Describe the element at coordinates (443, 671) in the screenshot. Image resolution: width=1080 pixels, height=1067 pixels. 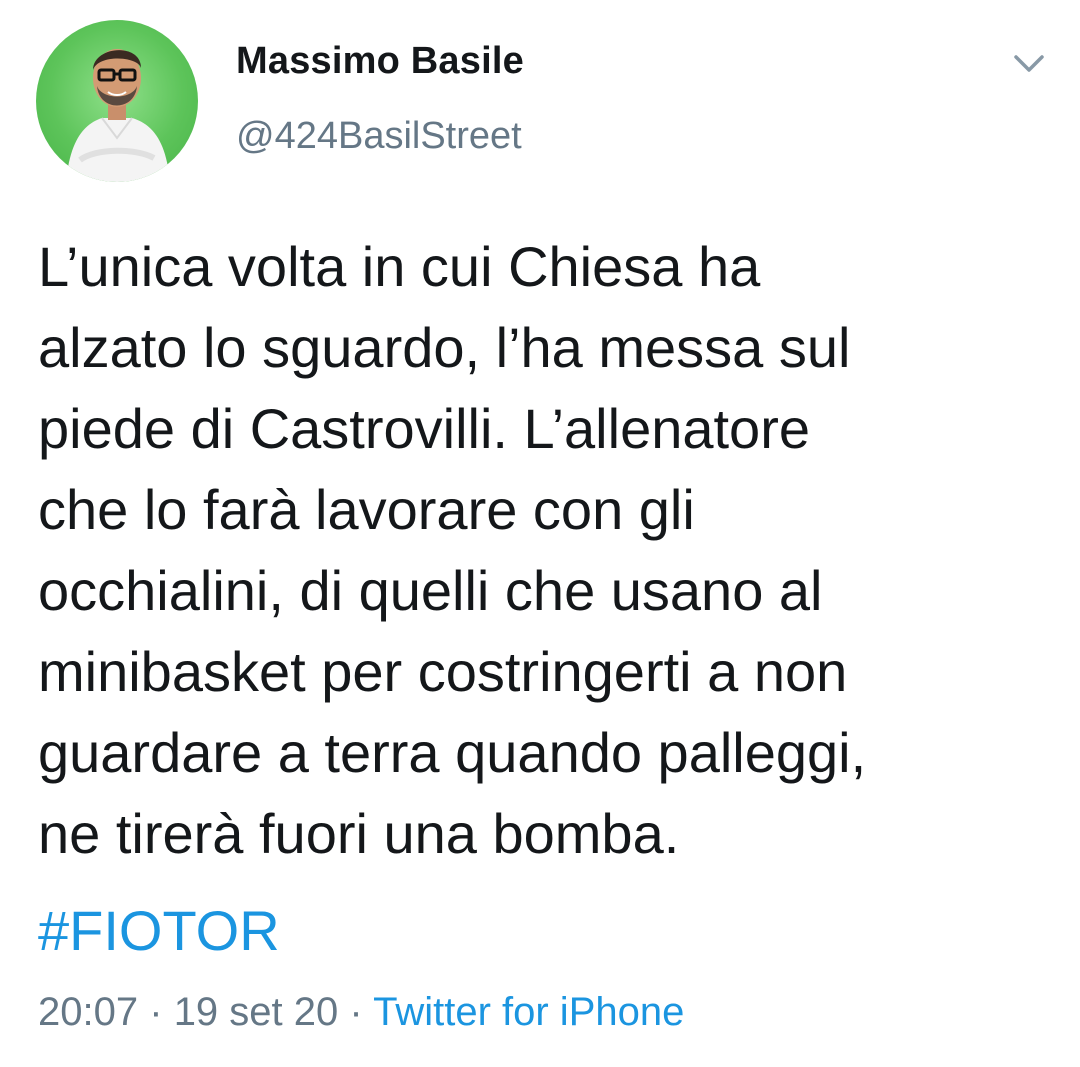
I see `tweet-text-line: minibasket per costringerti a non` at that location.